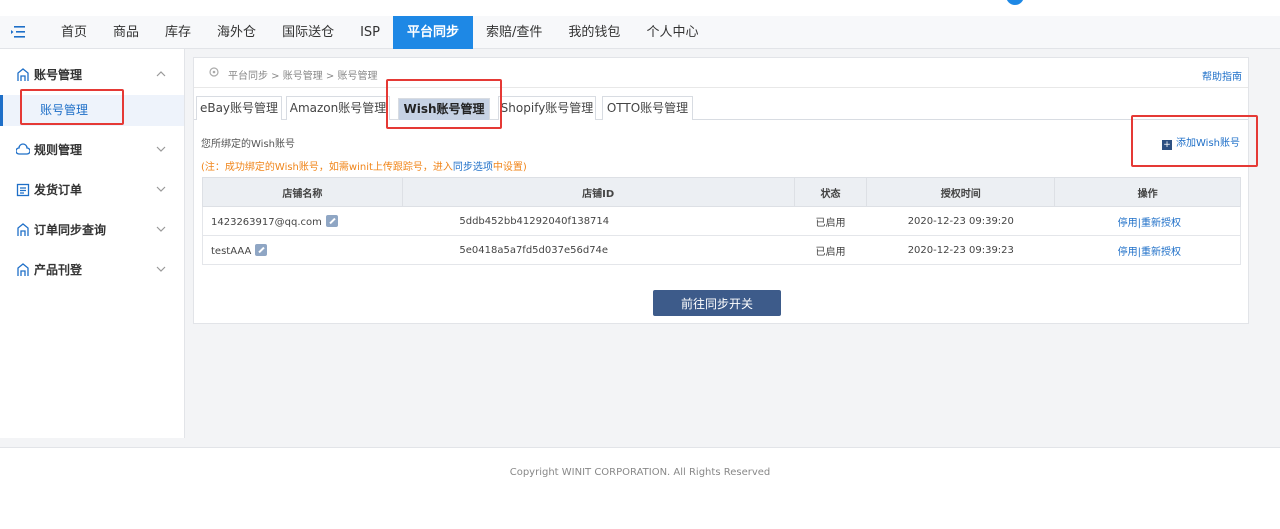 This screenshot has height=529, width=1280. Describe the element at coordinates (672, 32) in the screenshot. I see `nav-item-profile: 个人中心` at that location.